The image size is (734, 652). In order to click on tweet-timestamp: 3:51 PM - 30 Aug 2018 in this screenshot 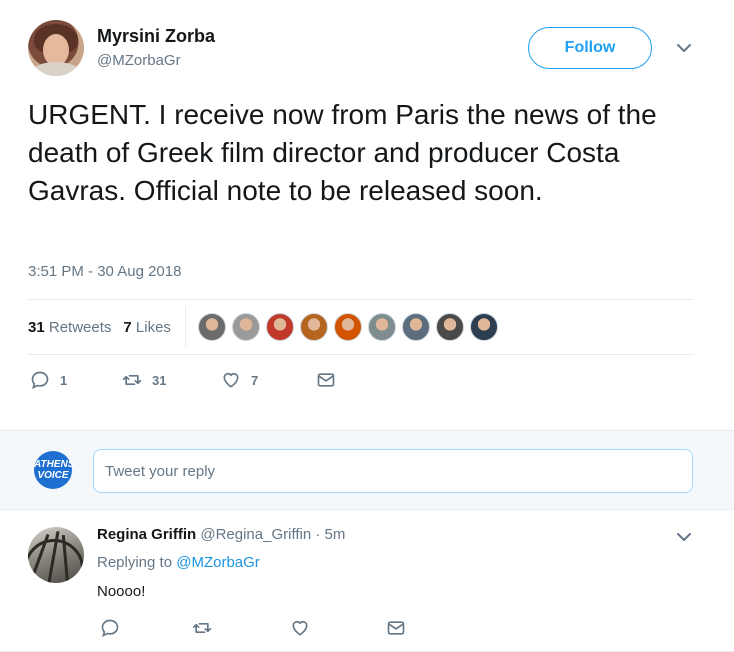, I will do `click(104, 271)`.